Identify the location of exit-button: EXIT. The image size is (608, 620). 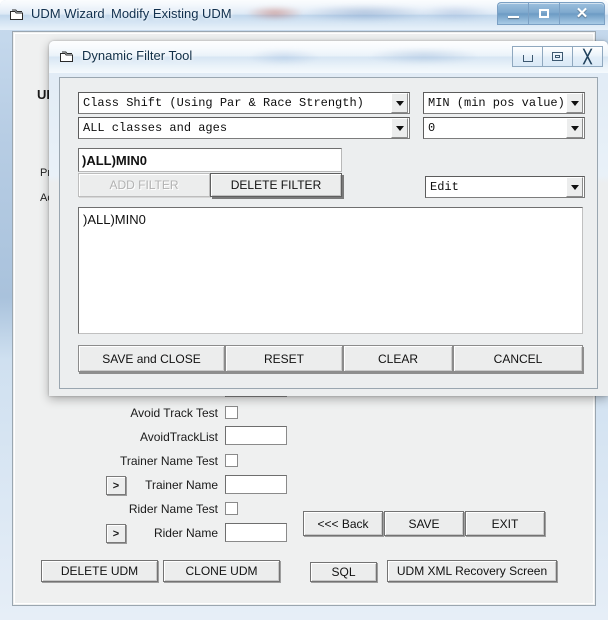
(505, 523).